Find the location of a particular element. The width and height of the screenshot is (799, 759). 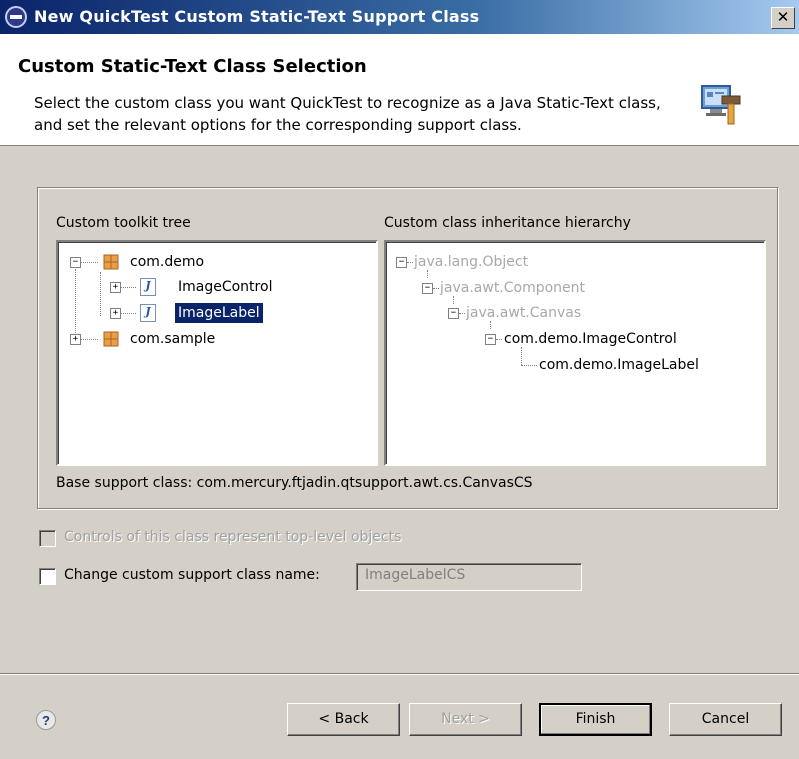

hierarchy-item-imagecontrol: com.demo.ImageControl is located at coordinates (590, 339).